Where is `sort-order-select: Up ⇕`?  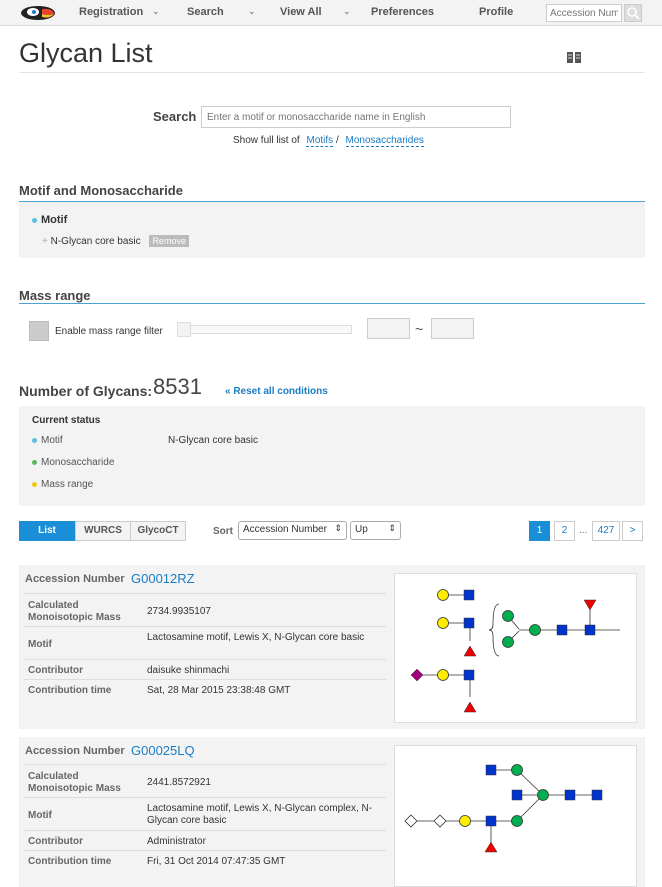 sort-order-select: Up ⇕ is located at coordinates (375, 530).